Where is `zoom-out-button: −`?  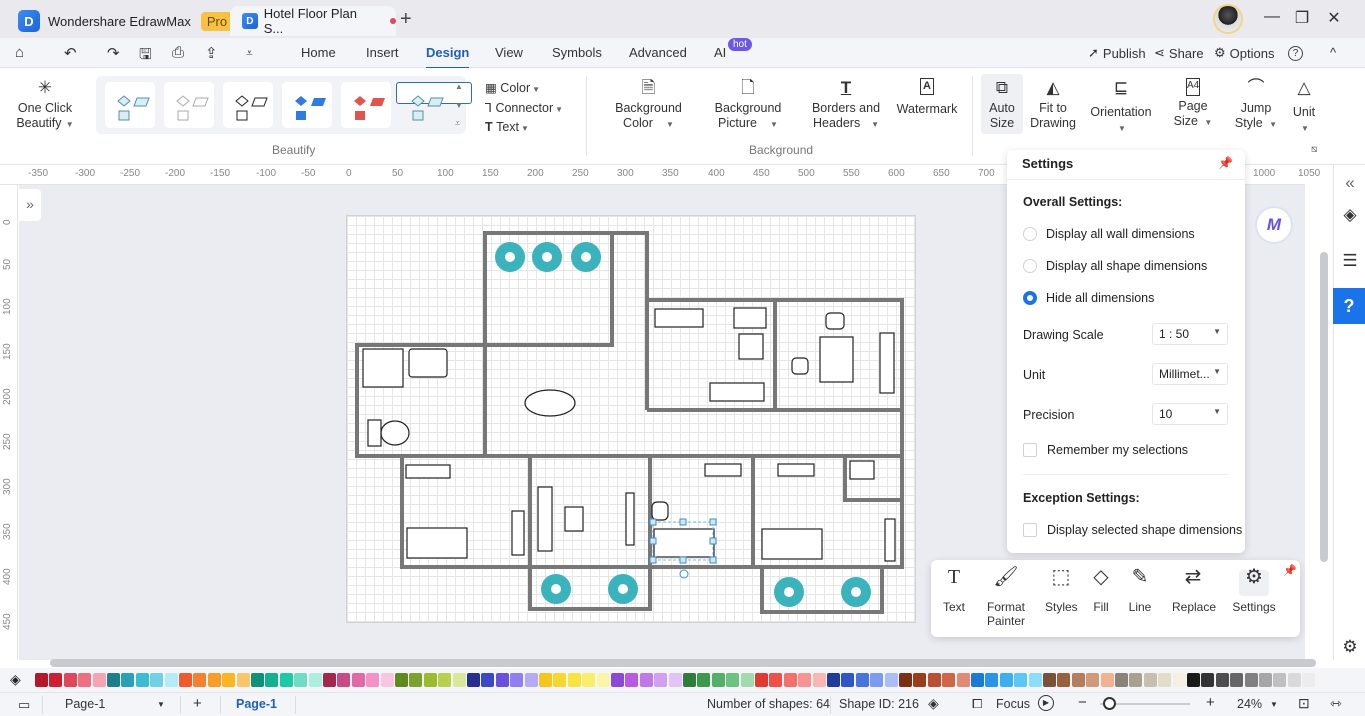 zoom-out-button: − is located at coordinates (1082, 702).